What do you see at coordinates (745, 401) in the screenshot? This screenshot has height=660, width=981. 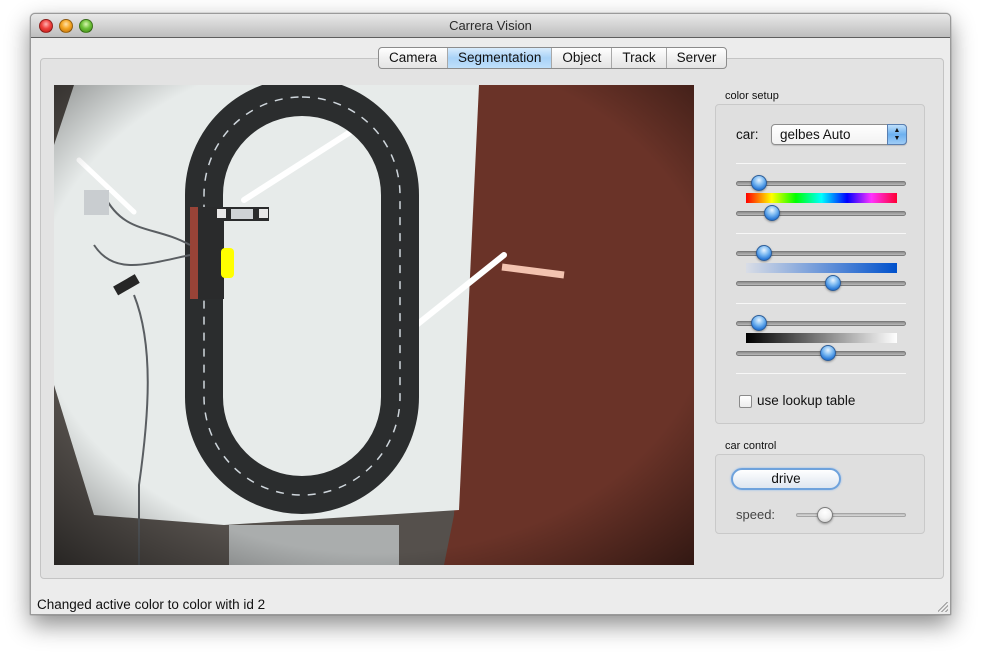 I see `use-lookup-table-checkbox` at bounding box center [745, 401].